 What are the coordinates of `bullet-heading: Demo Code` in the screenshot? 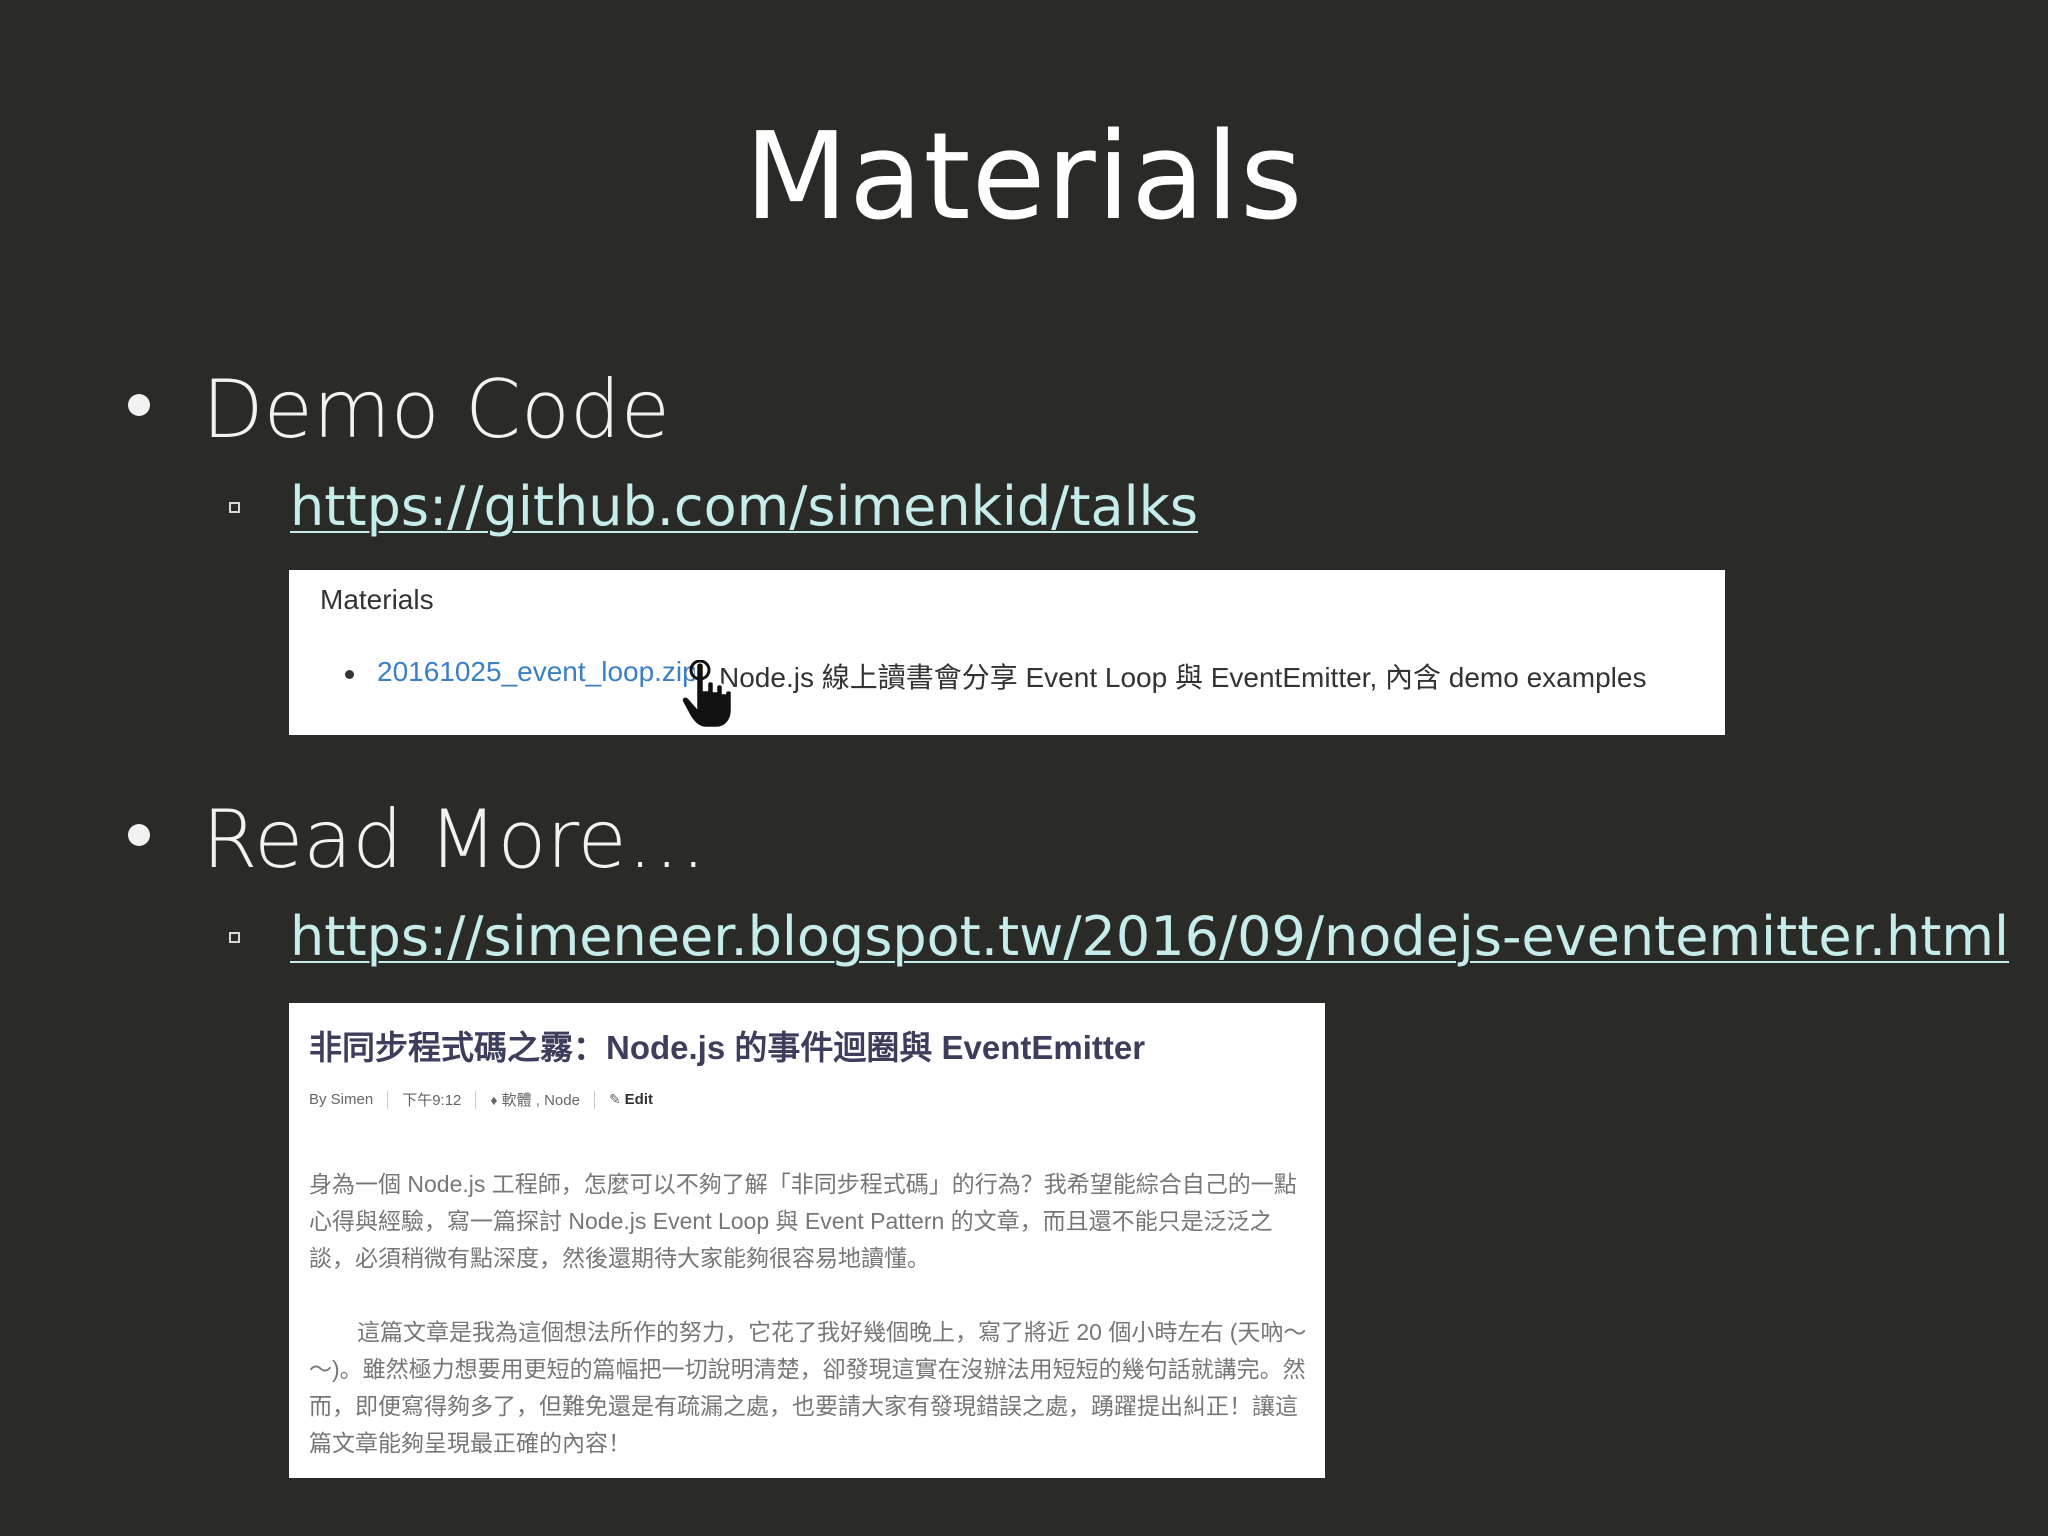 It's located at (436, 409).